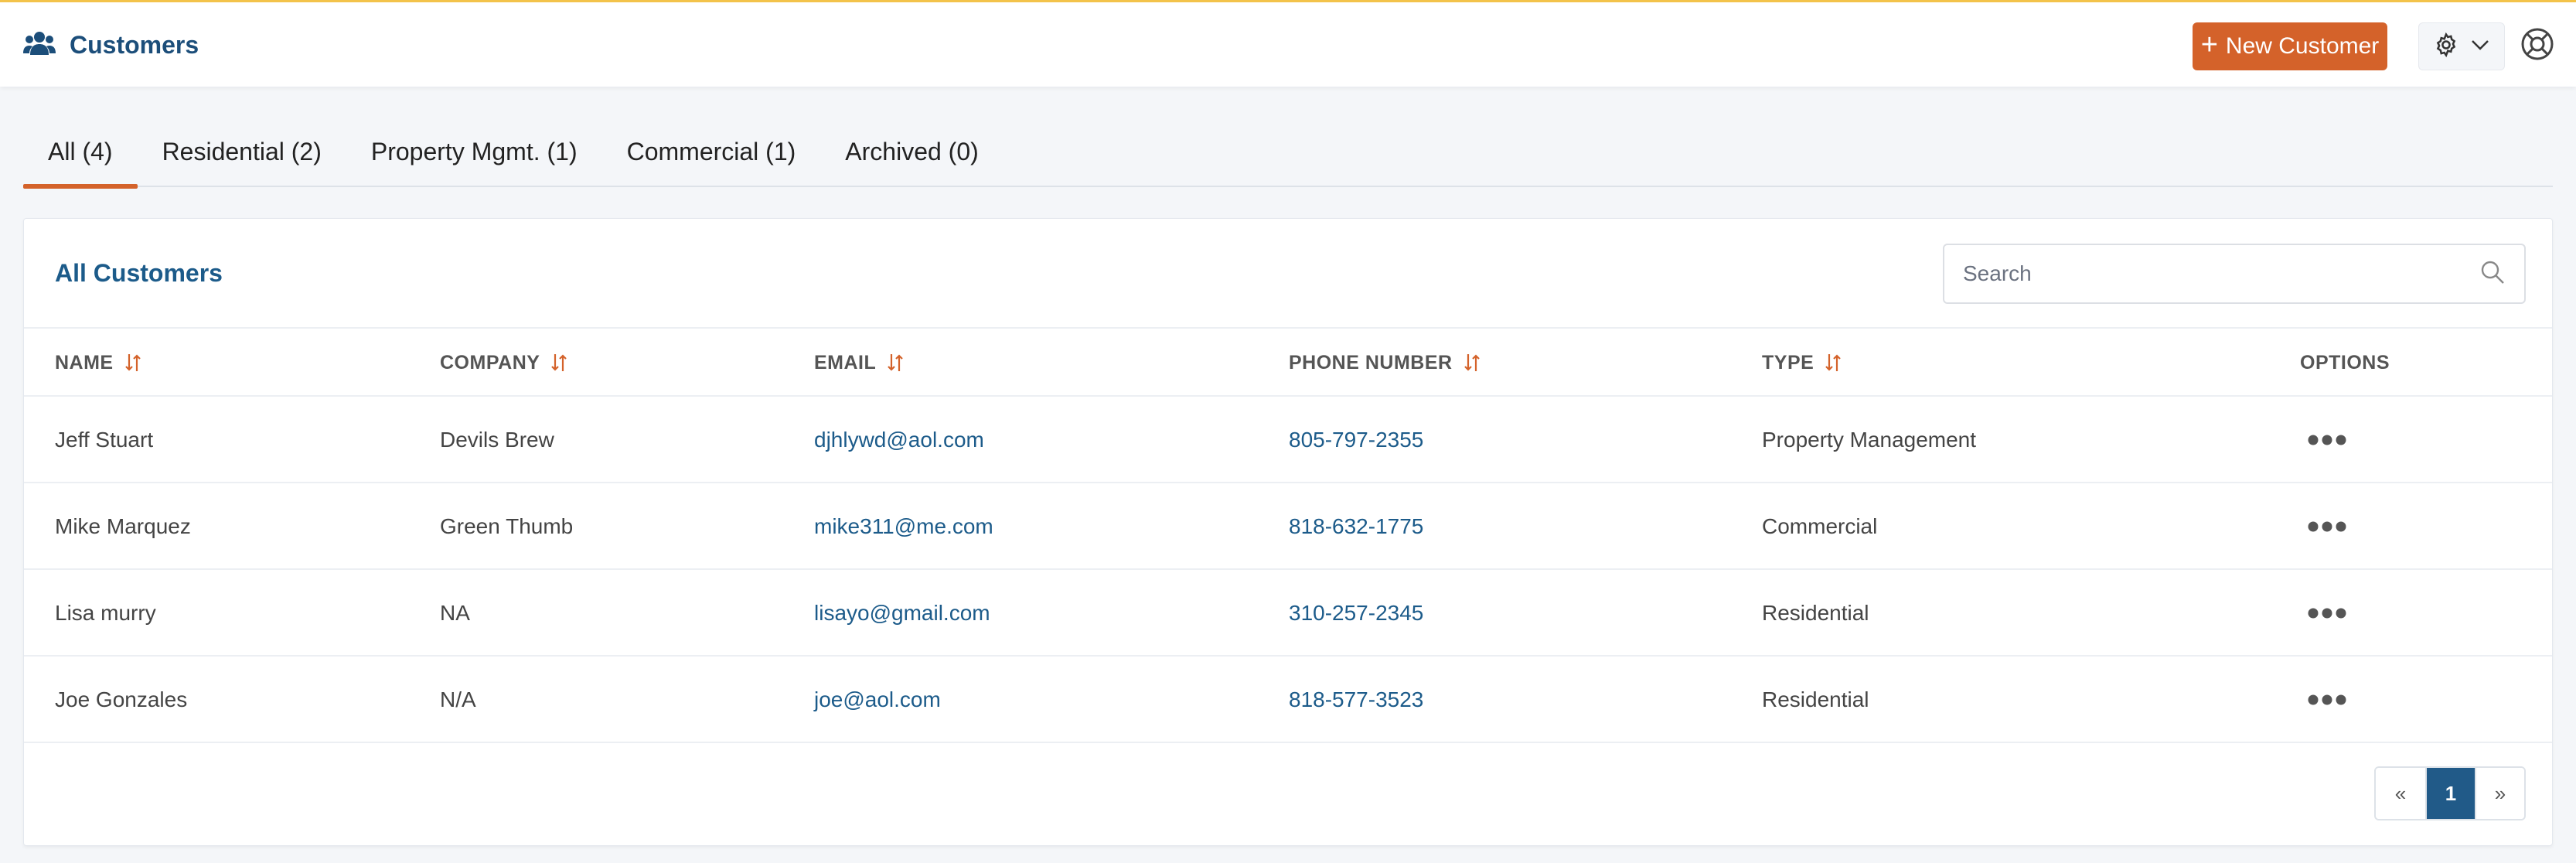 This screenshot has height=863, width=2576. Describe the element at coordinates (1356, 526) in the screenshot. I see `cell-phone-link: 818-632-1775` at that location.